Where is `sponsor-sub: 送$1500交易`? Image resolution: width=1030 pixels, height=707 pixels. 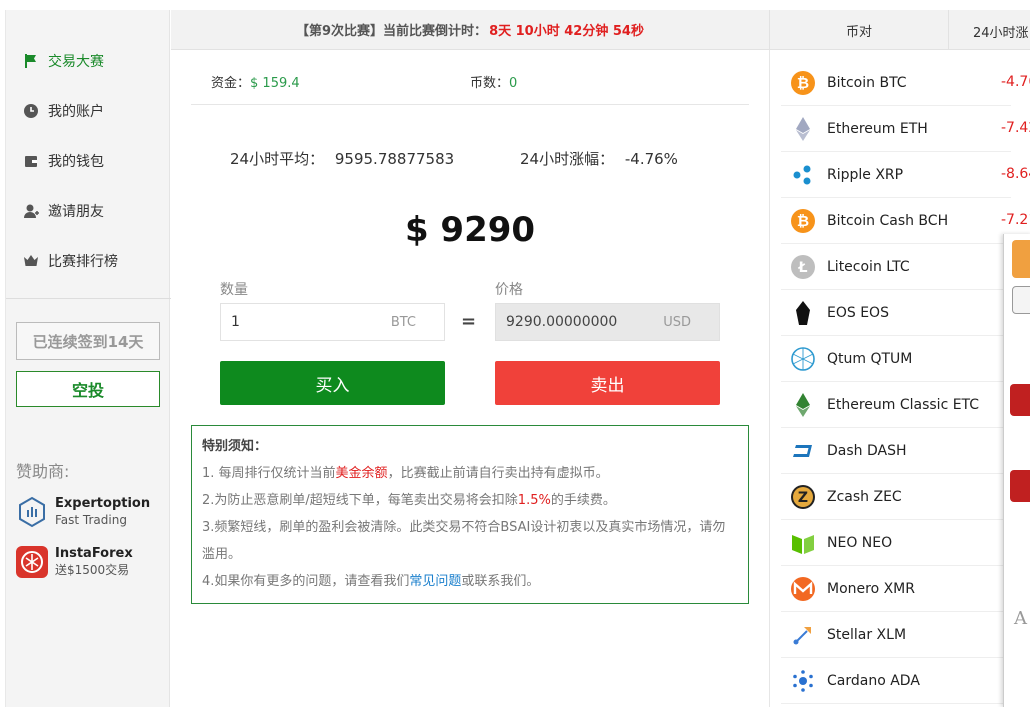 sponsor-sub: 送$1500交易 is located at coordinates (92, 570).